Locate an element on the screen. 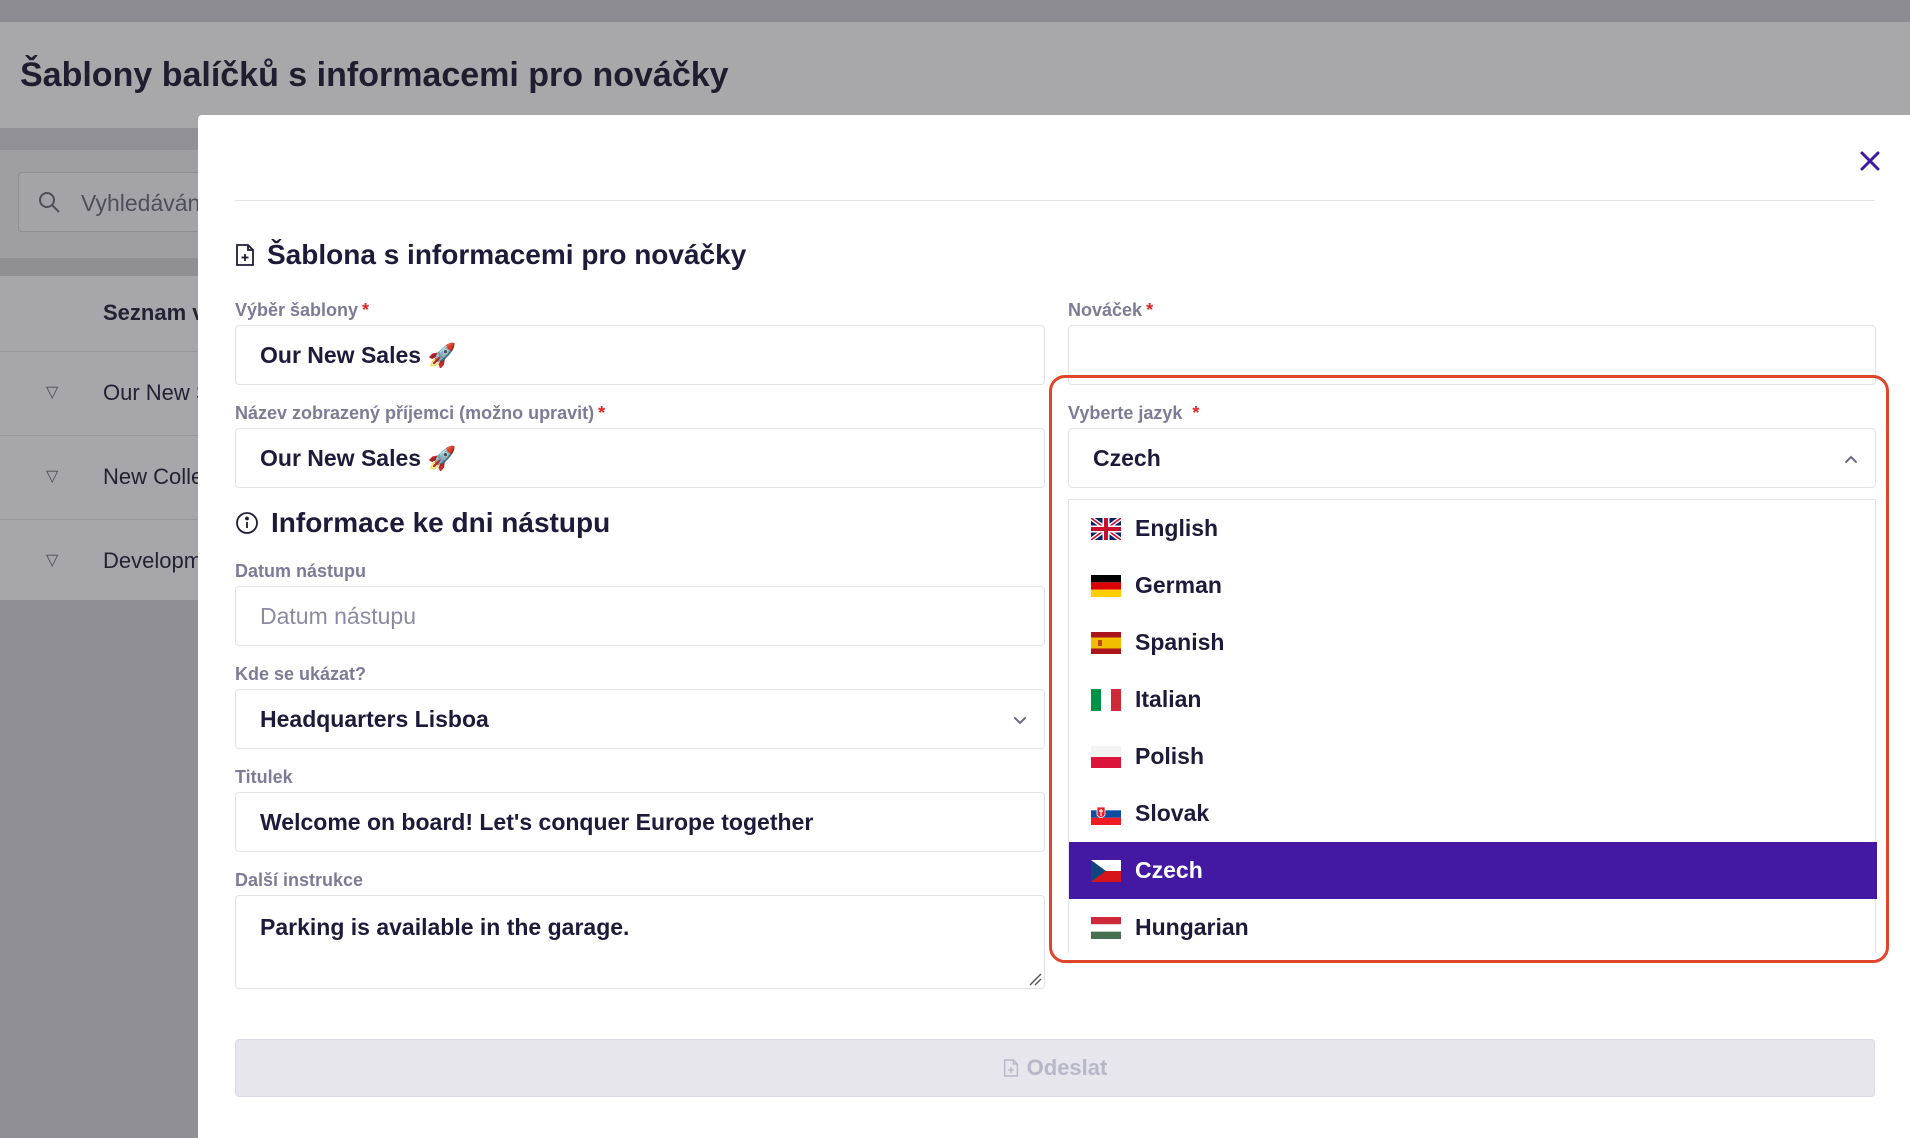 The height and width of the screenshot is (1138, 1910). submit-button: Odeslat is located at coordinates (1055, 1068).